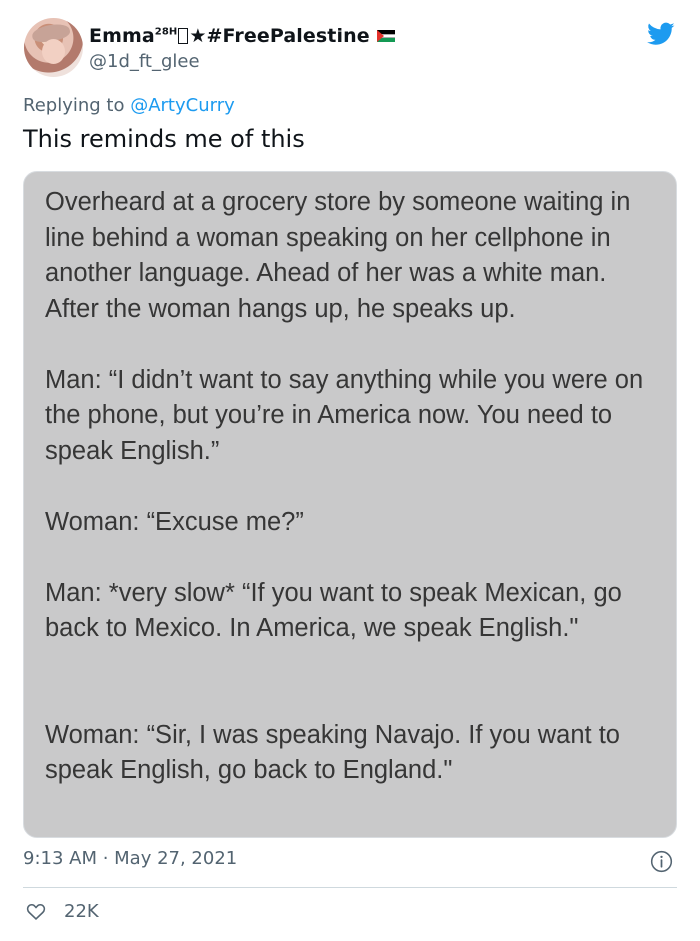  Describe the element at coordinates (36, 911) in the screenshot. I see `heart-icon` at that location.